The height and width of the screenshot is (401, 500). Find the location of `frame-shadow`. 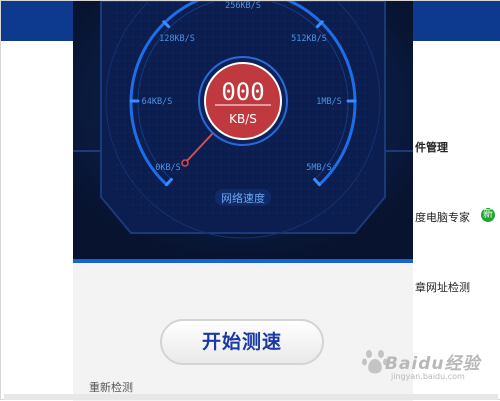

frame-shadow is located at coordinates (251, 397).